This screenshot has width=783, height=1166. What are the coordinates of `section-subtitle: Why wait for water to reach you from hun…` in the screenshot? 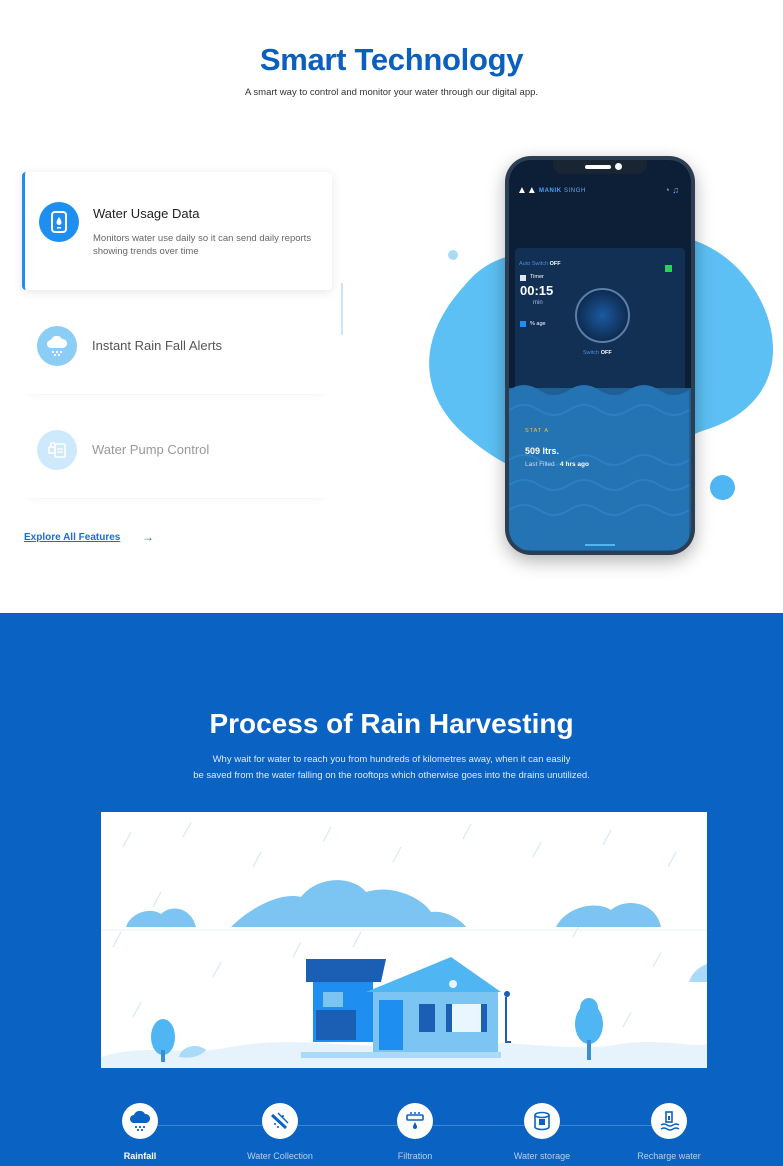 It's located at (391, 767).